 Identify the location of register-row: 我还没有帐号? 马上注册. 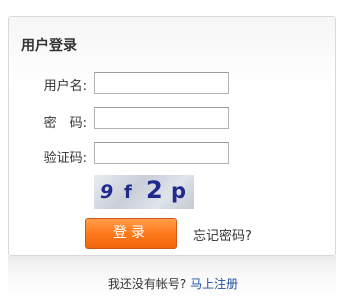
(173, 283).